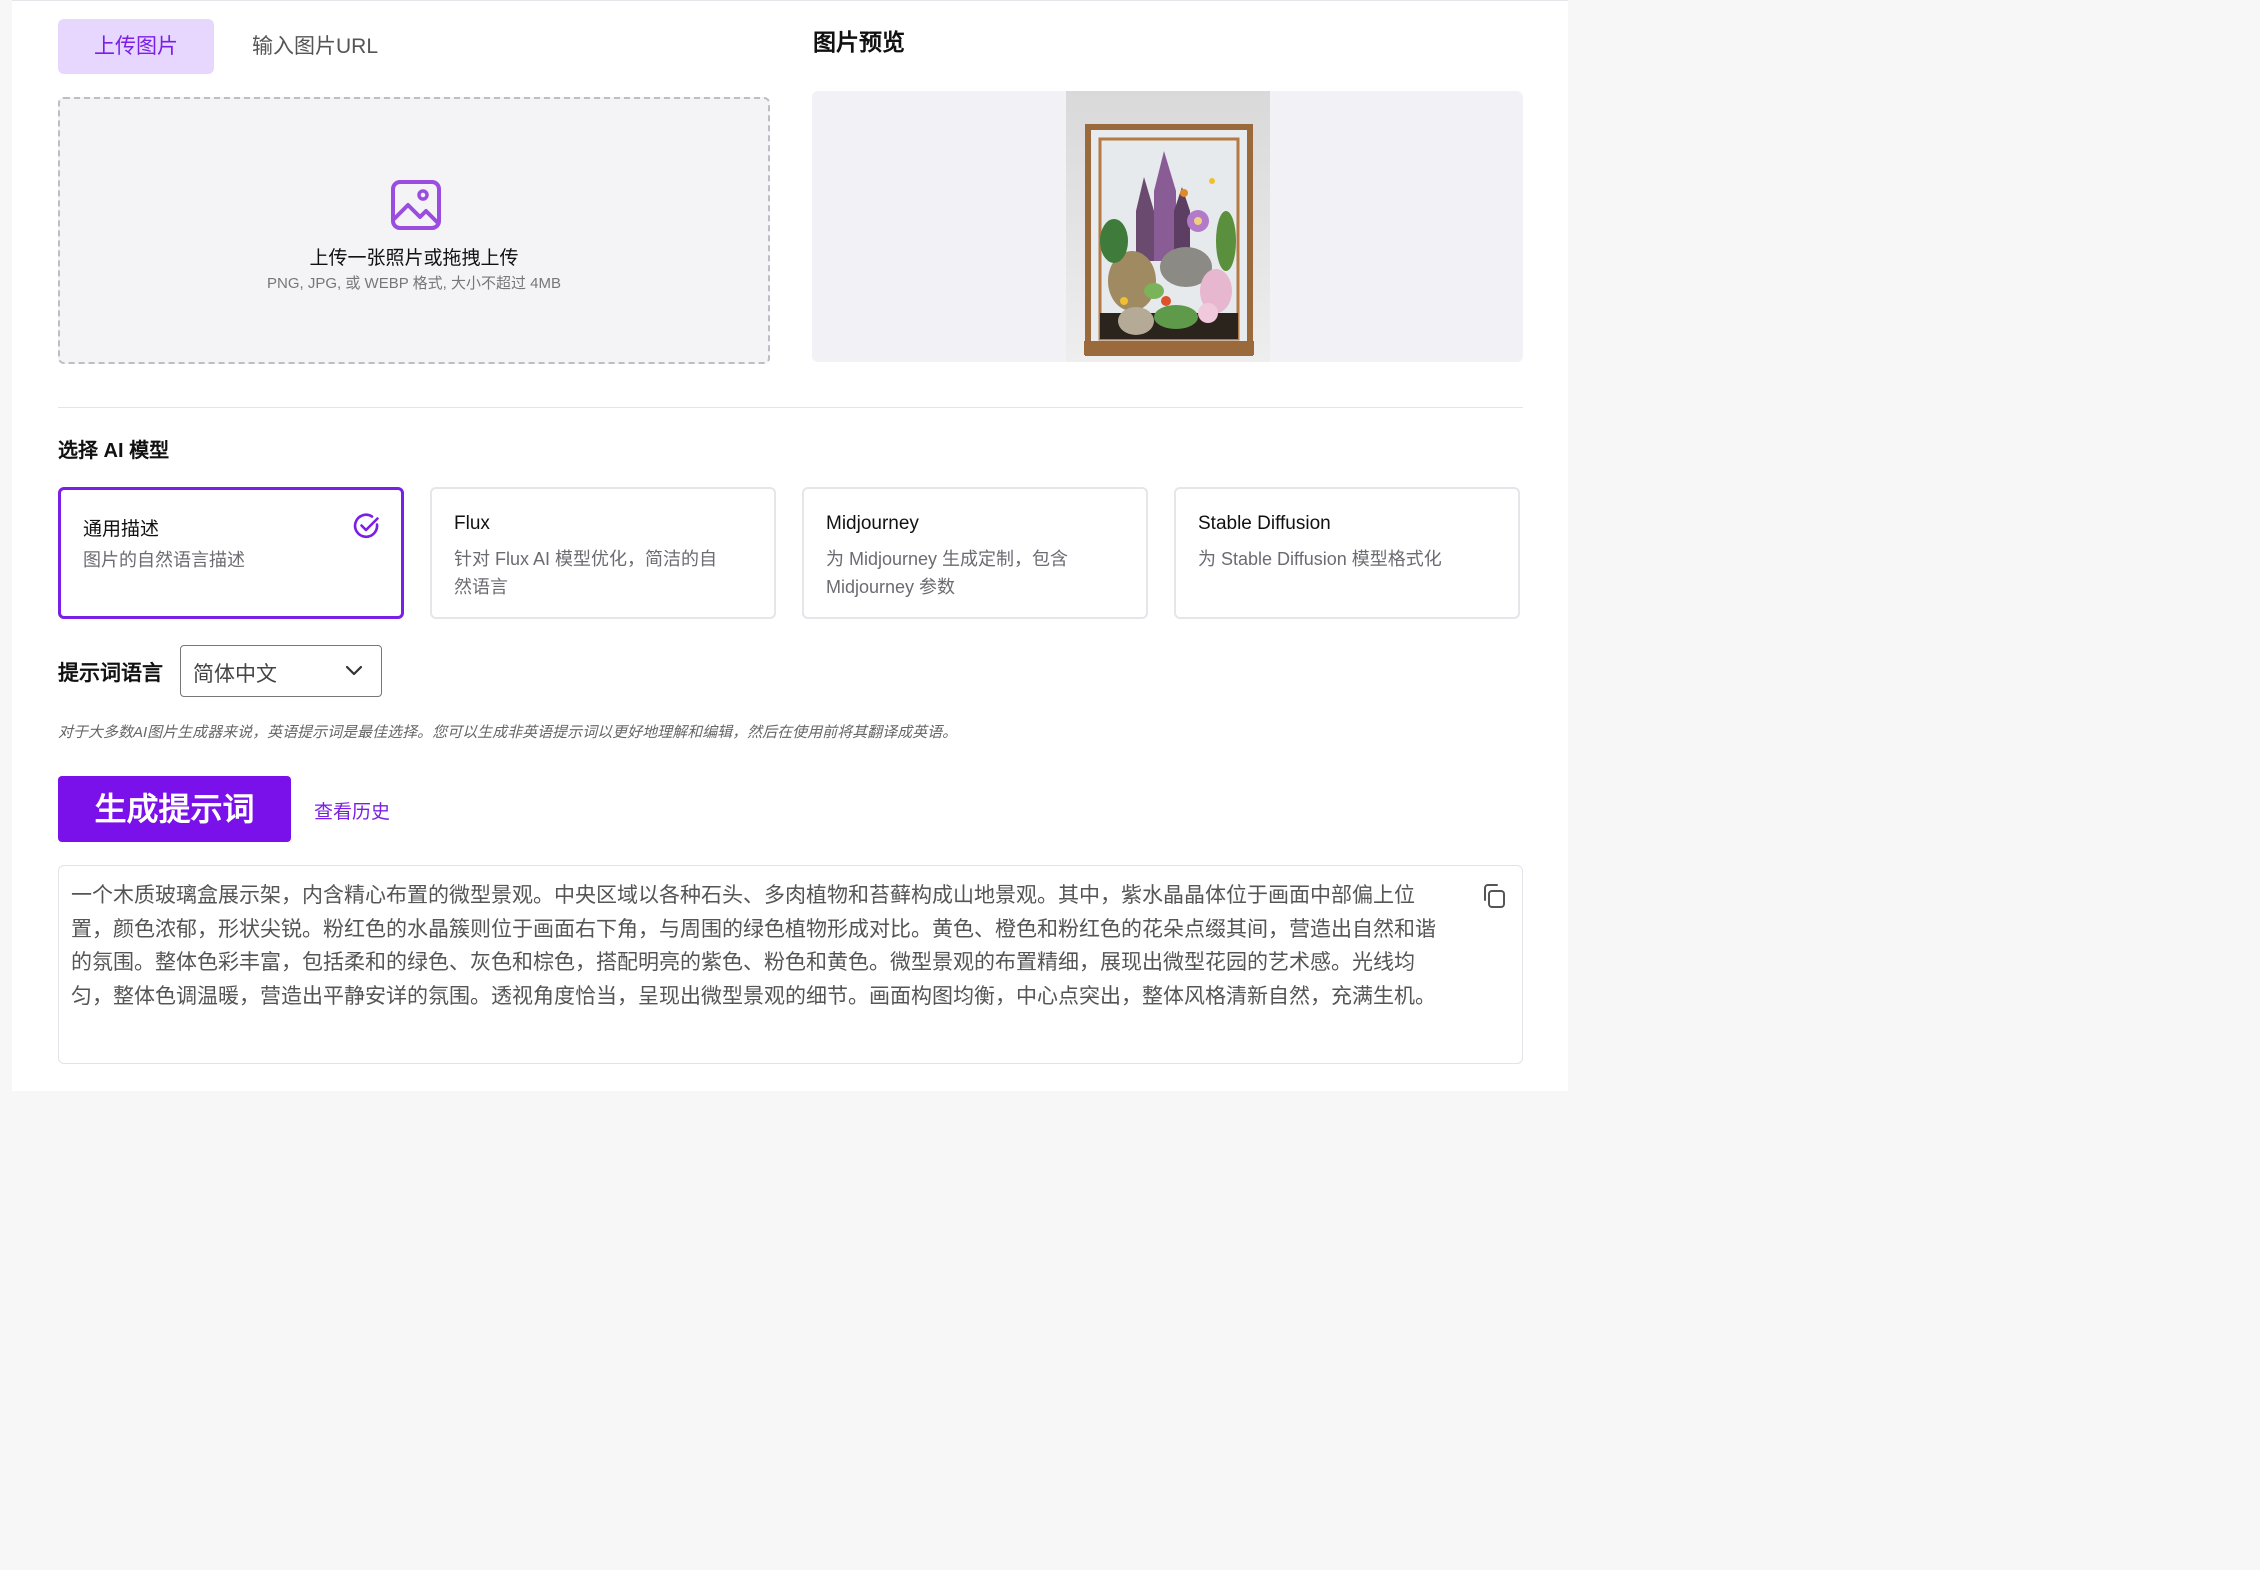 The image size is (2260, 1570). What do you see at coordinates (164, 560) in the screenshot?
I see `model-card-desc: 图片的自然语言描述` at bounding box center [164, 560].